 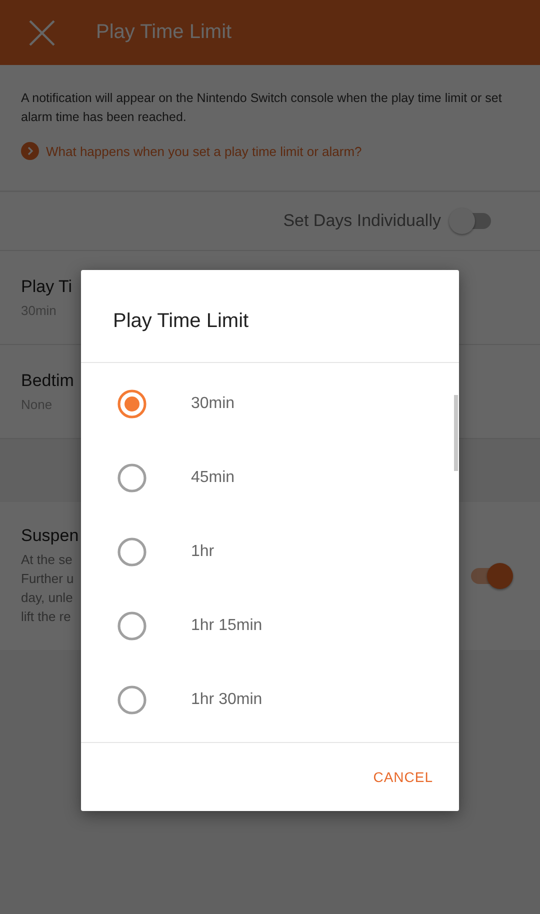 I want to click on screen-title: Play Time Limit, so click(x=164, y=32).